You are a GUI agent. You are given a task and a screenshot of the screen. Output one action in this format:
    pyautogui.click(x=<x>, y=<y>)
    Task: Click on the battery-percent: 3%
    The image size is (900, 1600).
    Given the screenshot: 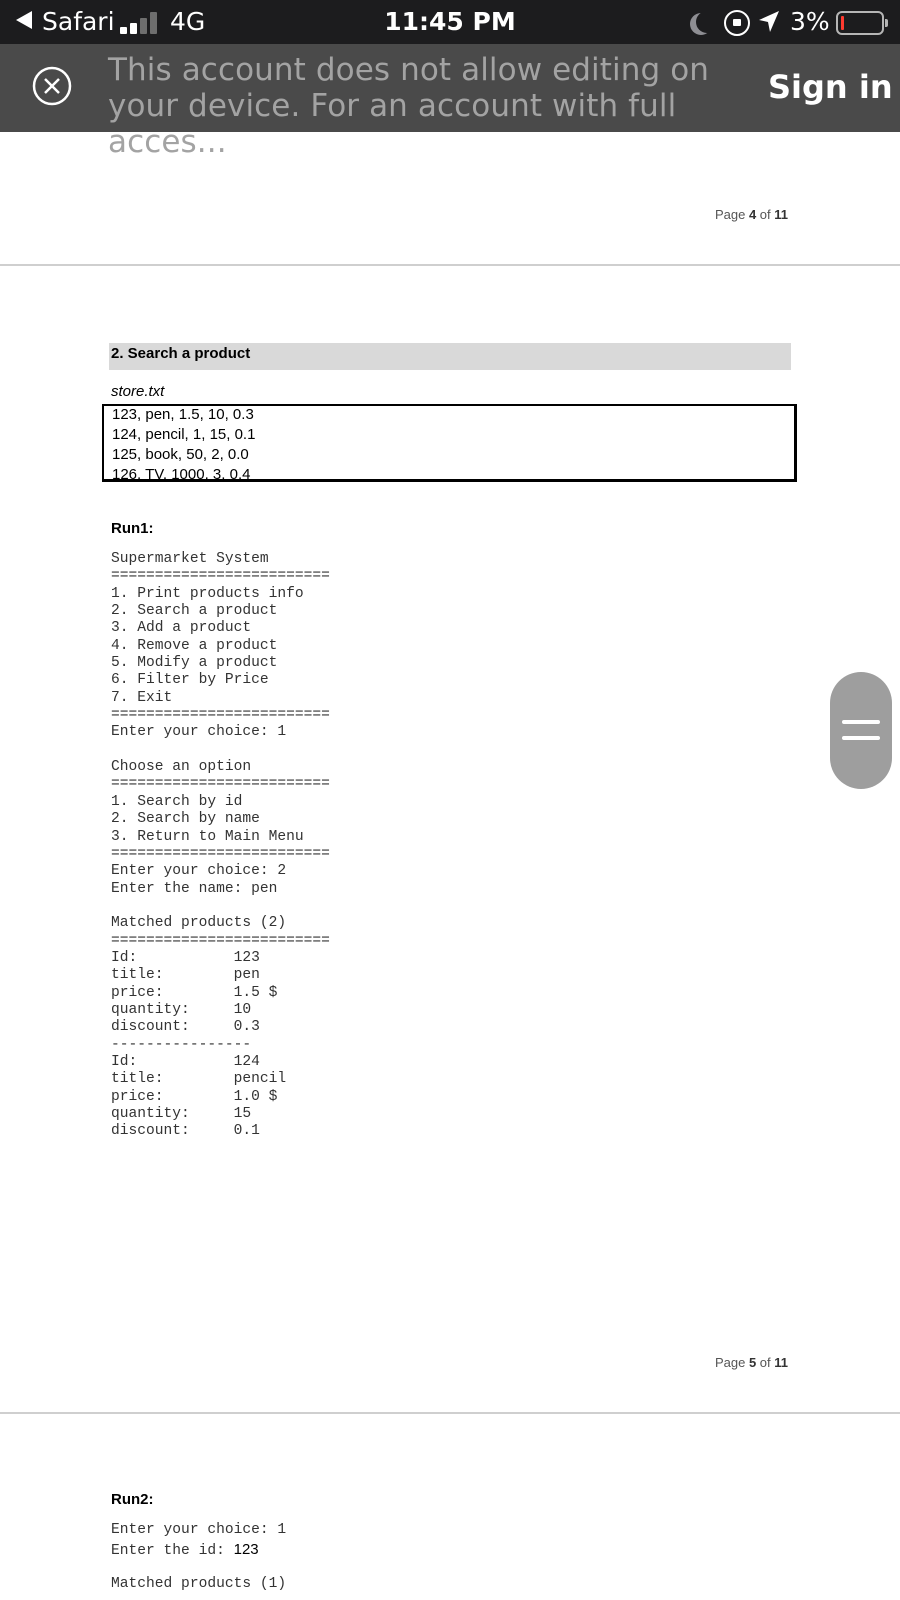 What is the action you would take?
    pyautogui.click(x=810, y=21)
    